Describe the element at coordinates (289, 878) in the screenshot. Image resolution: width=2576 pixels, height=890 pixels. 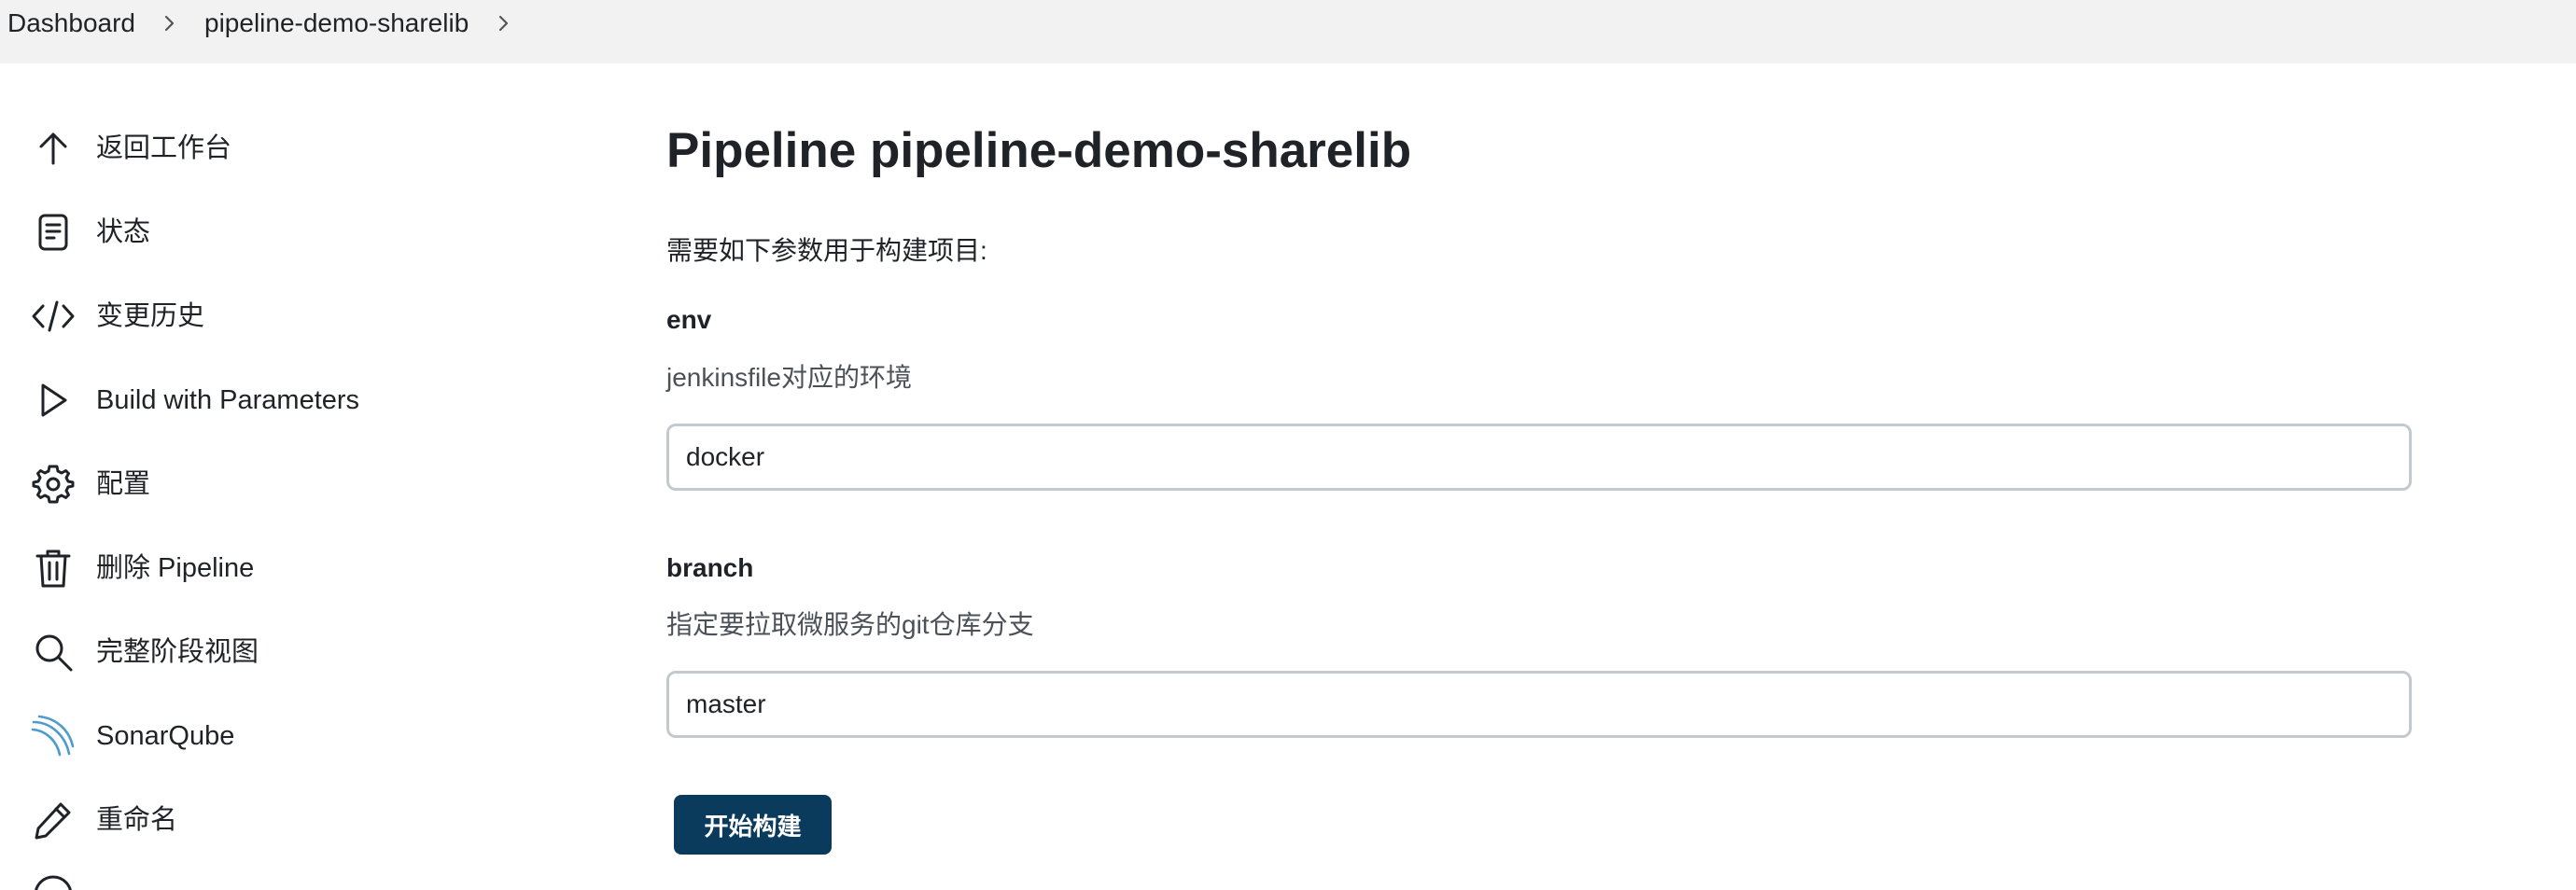
I see `sidebar-item-more` at that location.